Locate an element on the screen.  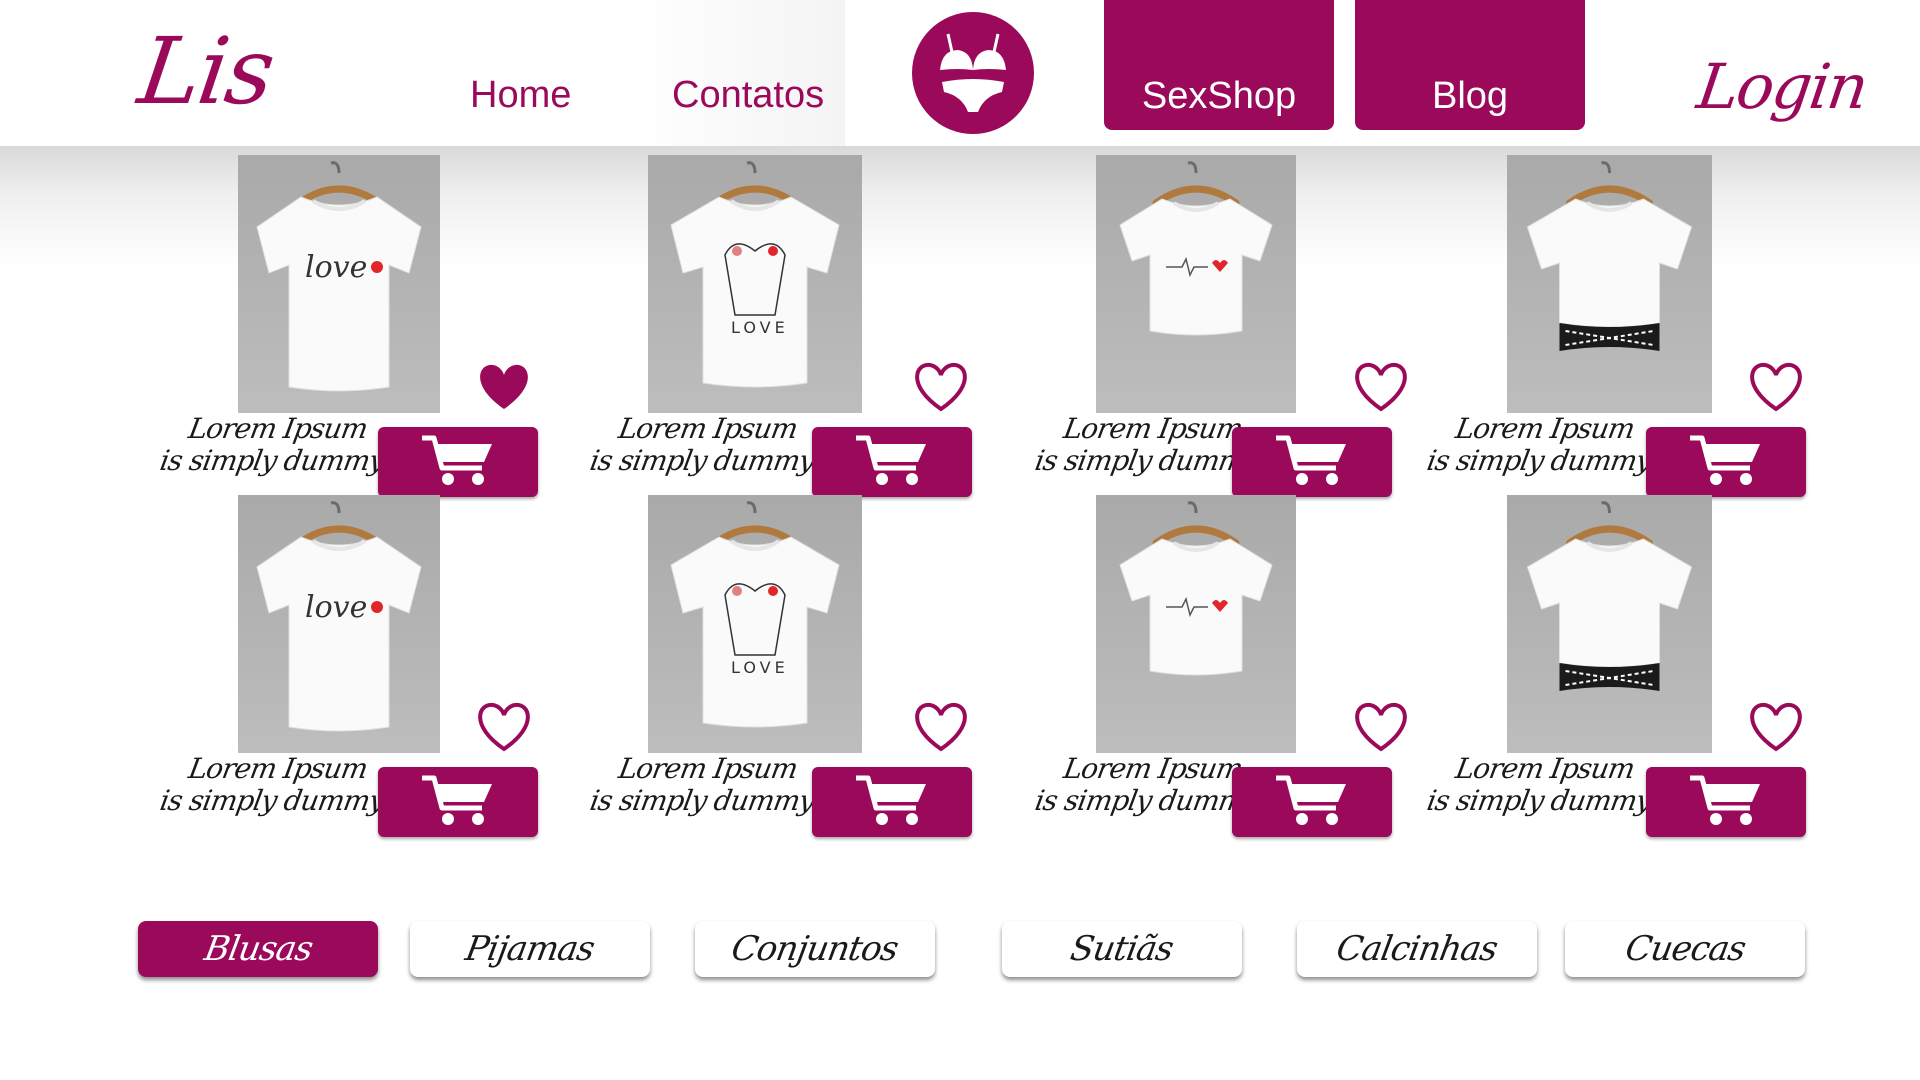
category-label: Blusas is located at coordinates (258, 949).